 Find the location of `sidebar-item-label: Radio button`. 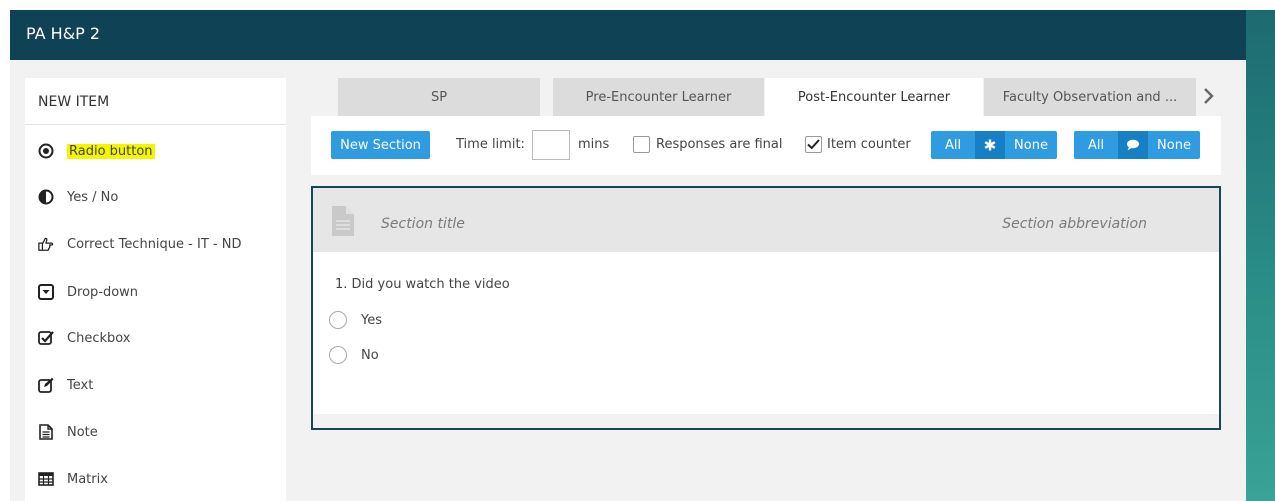

sidebar-item-label: Radio button is located at coordinates (111, 151).